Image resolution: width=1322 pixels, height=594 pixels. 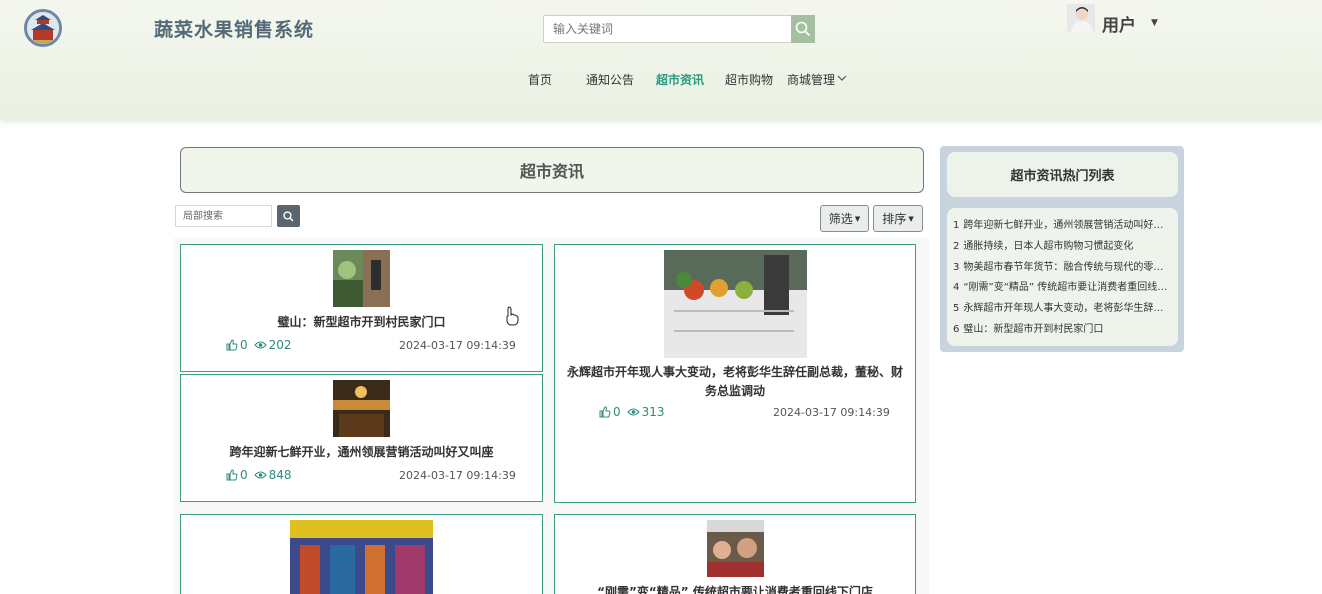 I want to click on nav-mall-management: 商城管理, so click(x=811, y=80).